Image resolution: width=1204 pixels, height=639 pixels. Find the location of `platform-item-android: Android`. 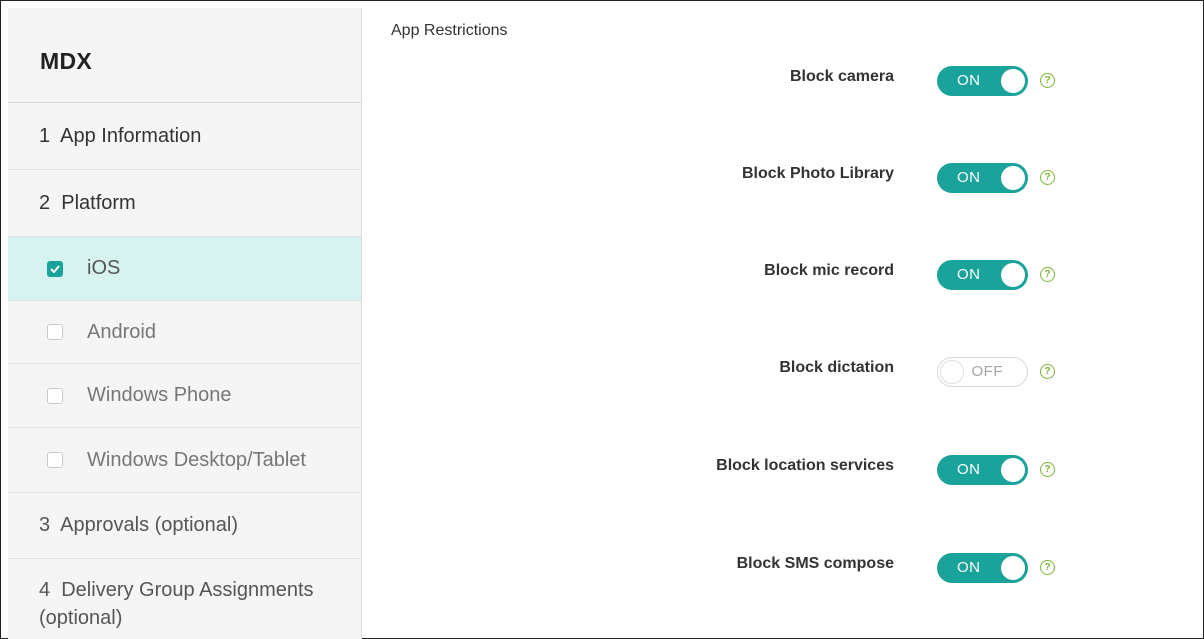

platform-item-android: Android is located at coordinates (184, 332).